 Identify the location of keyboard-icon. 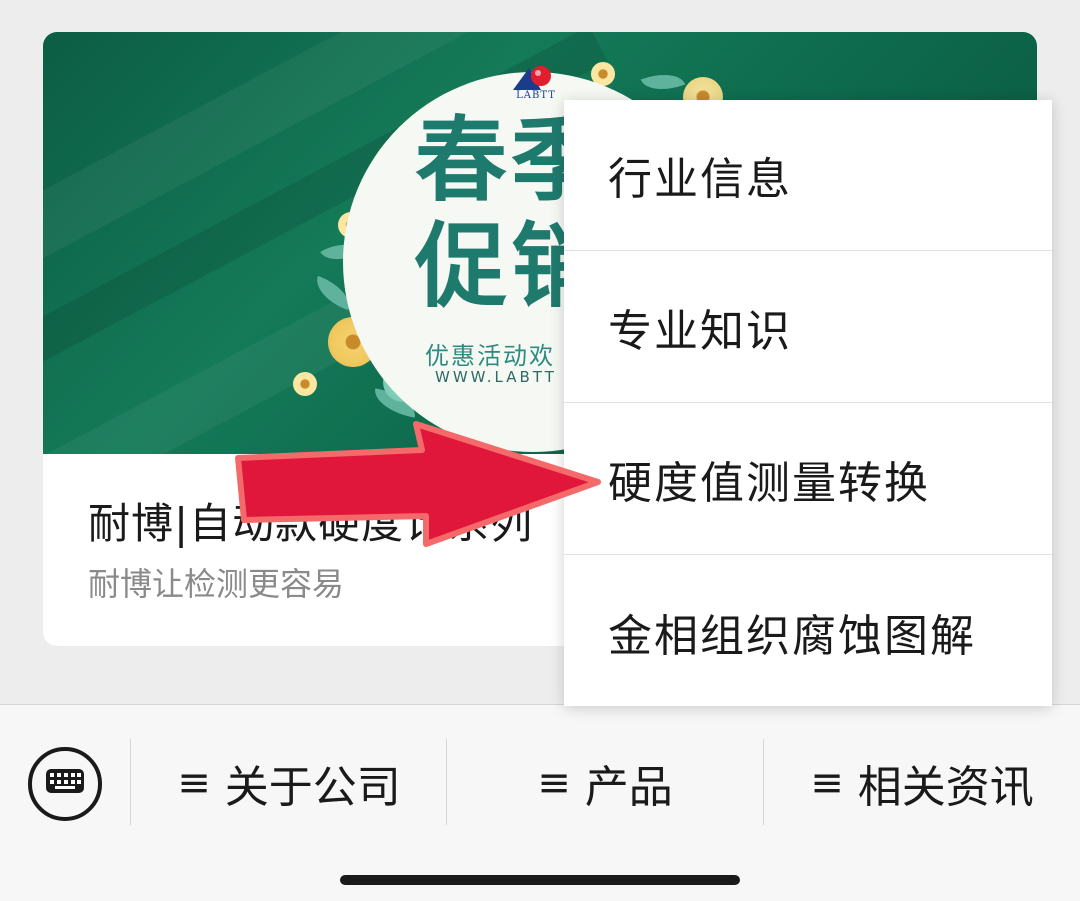
(65, 781).